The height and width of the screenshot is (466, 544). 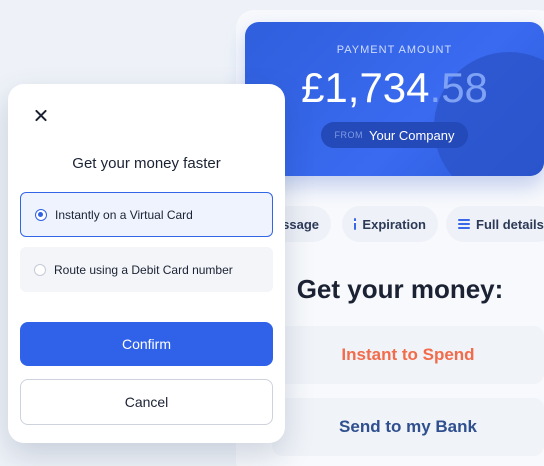 I want to click on expiration-chip-label: Expiration, so click(x=394, y=224).